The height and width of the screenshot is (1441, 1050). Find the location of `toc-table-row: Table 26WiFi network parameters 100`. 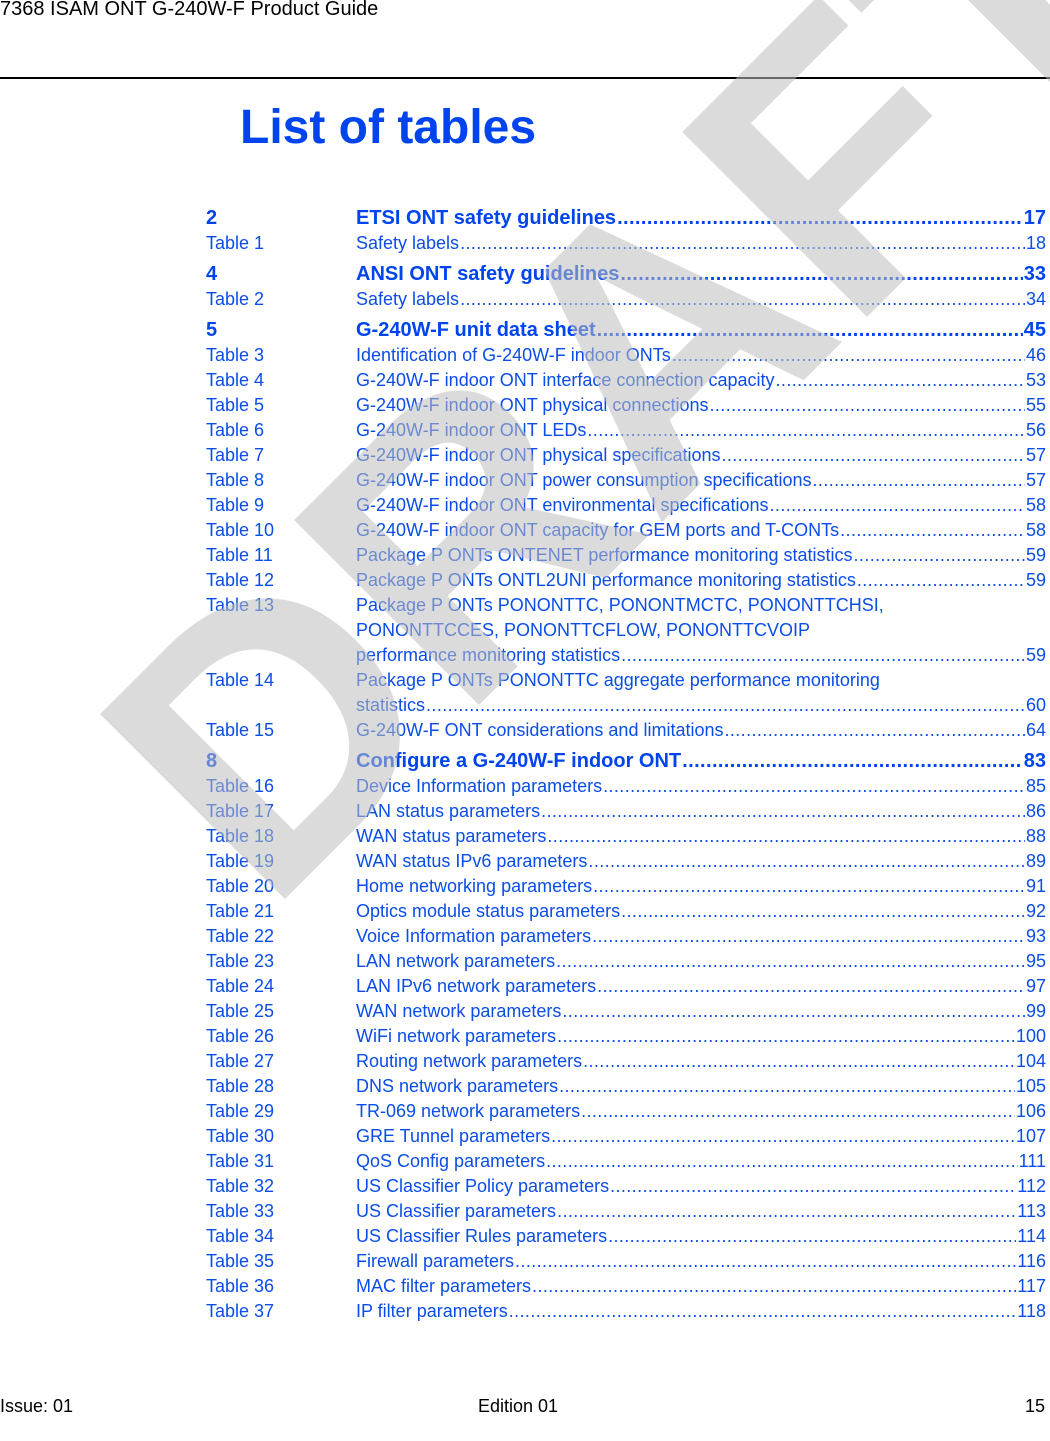

toc-table-row: Table 26WiFi network parameters 100 is located at coordinates (626, 1036).